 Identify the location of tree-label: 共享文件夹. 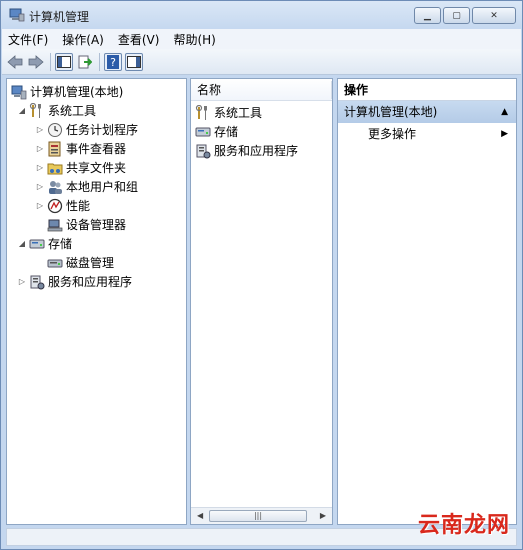
(96, 168).